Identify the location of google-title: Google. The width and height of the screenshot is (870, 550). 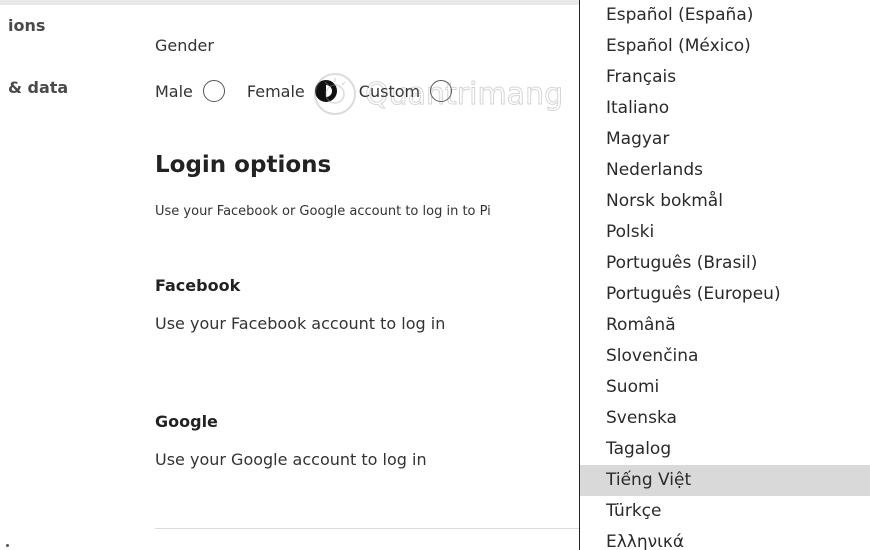
(186, 421).